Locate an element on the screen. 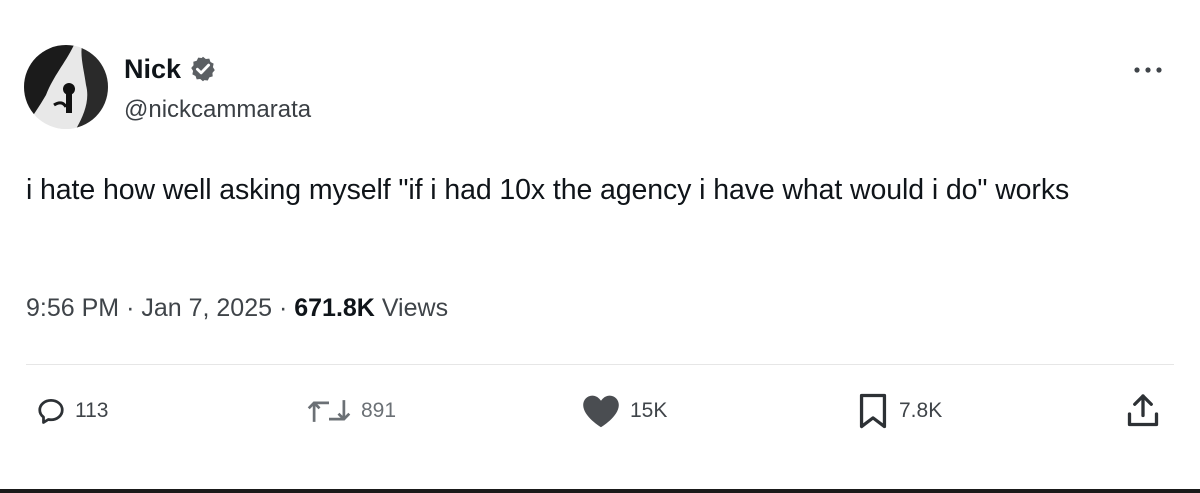  avatar is located at coordinates (66, 87).